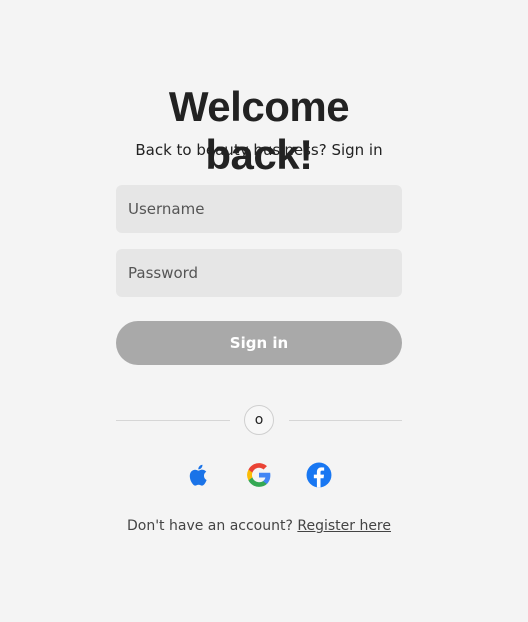  I want to click on register-prompt: Don't have an account? Register here, so click(259, 526).